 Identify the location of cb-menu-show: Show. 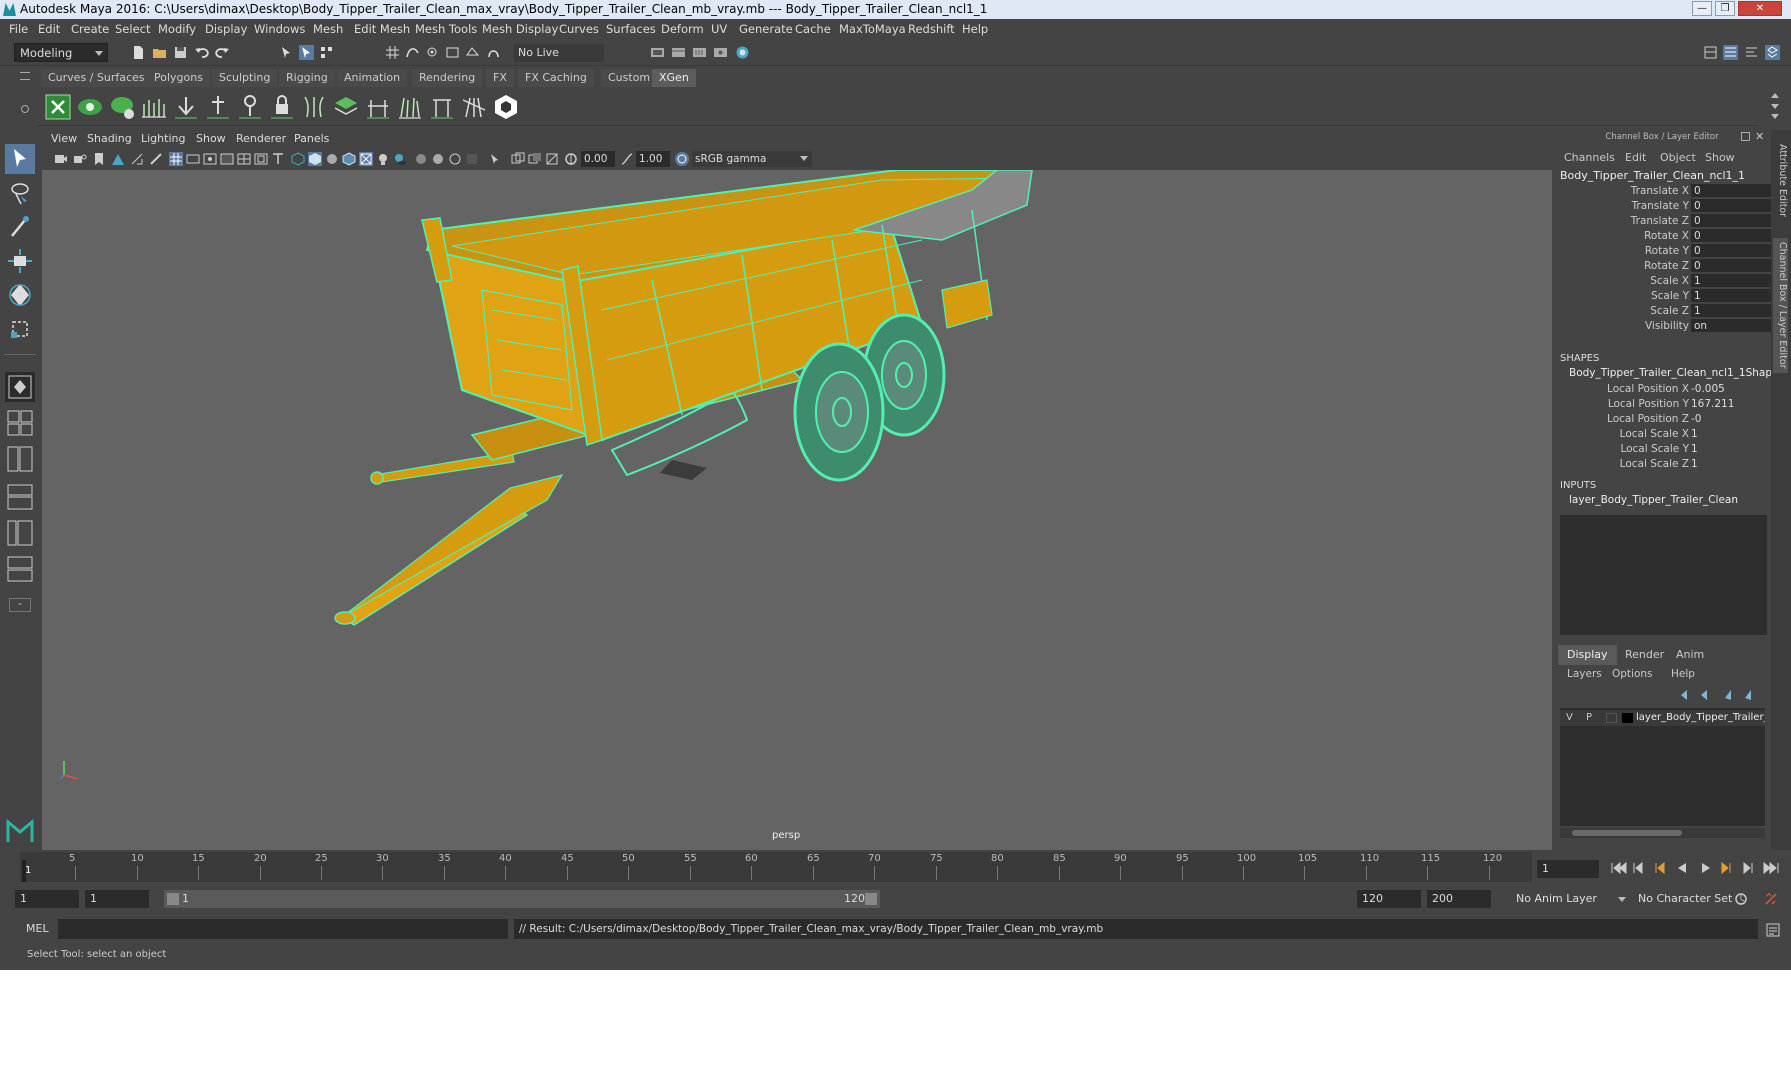
(1720, 158).